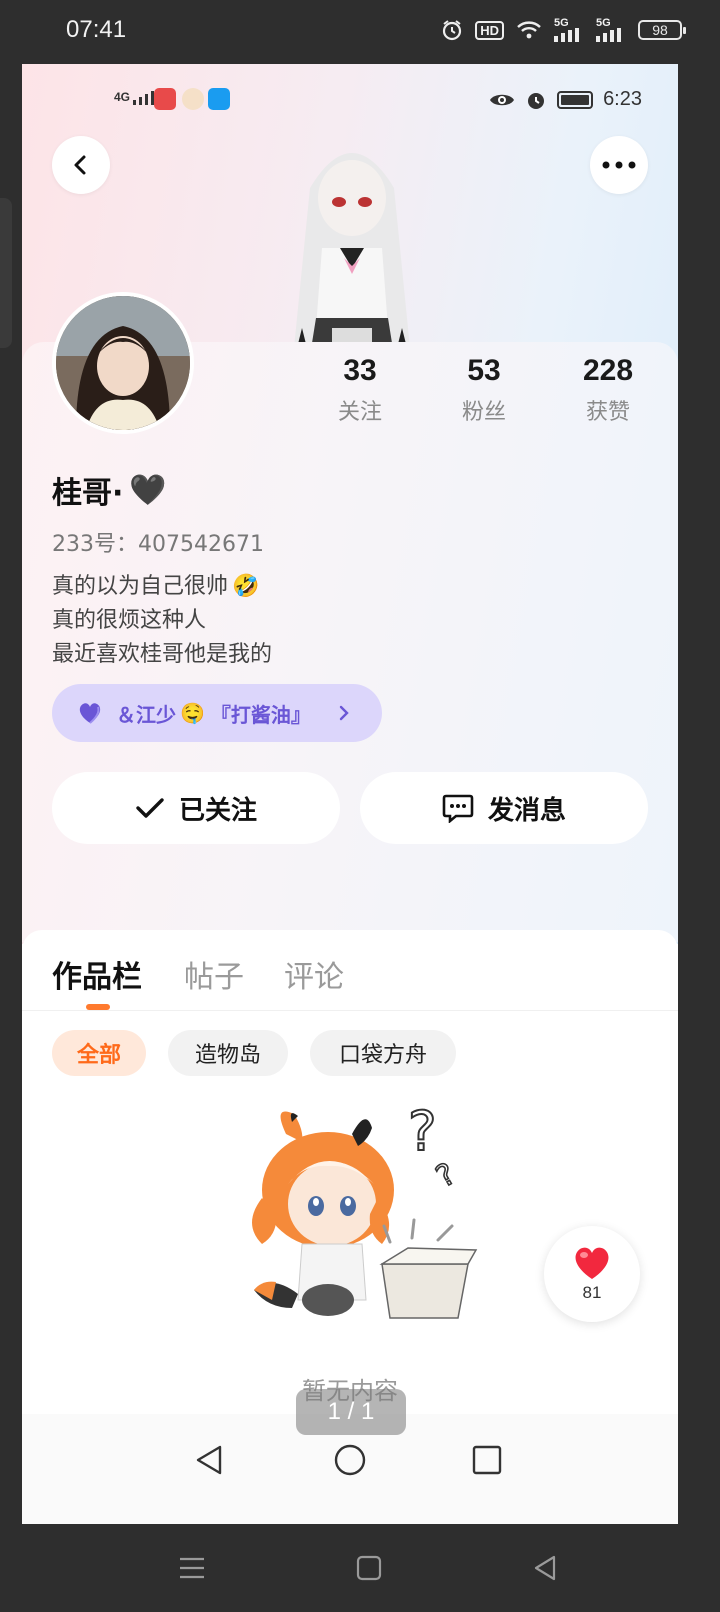 The height and width of the screenshot is (1612, 720). I want to click on more-button, so click(619, 165).